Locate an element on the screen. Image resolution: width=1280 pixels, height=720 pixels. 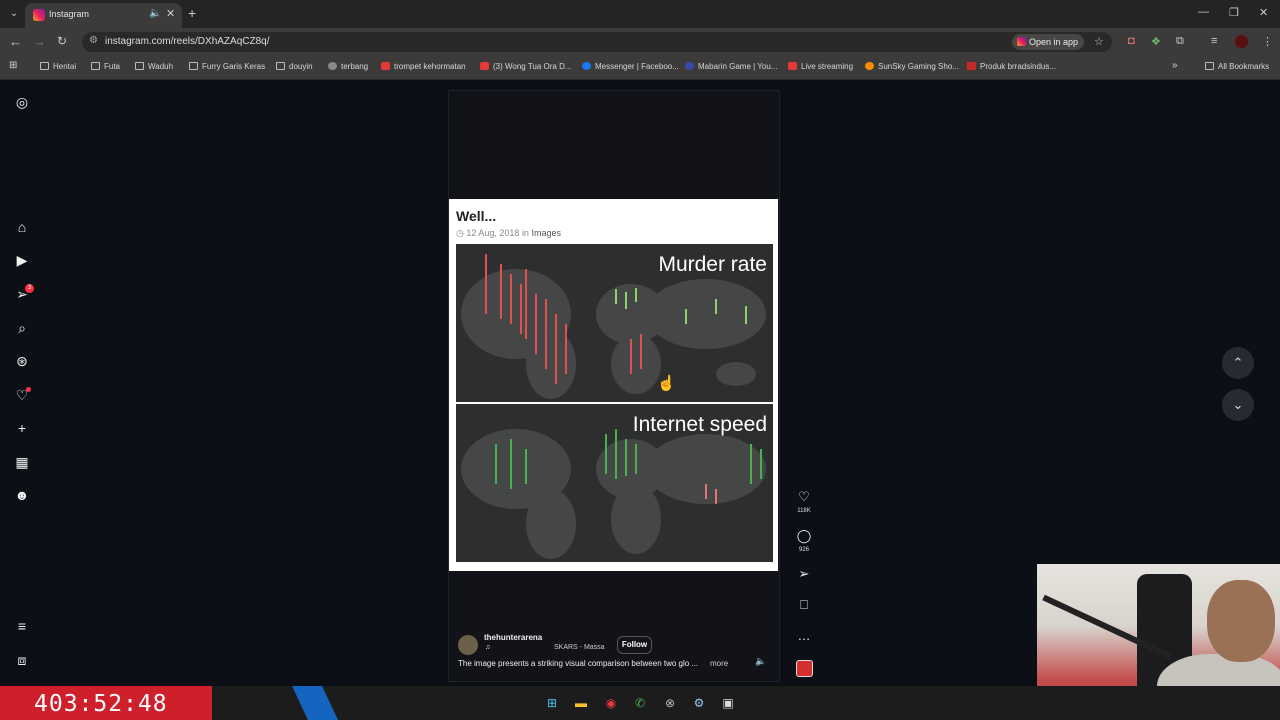
save-bookmark-icon: ⎕ is located at coordinates (804, 605).